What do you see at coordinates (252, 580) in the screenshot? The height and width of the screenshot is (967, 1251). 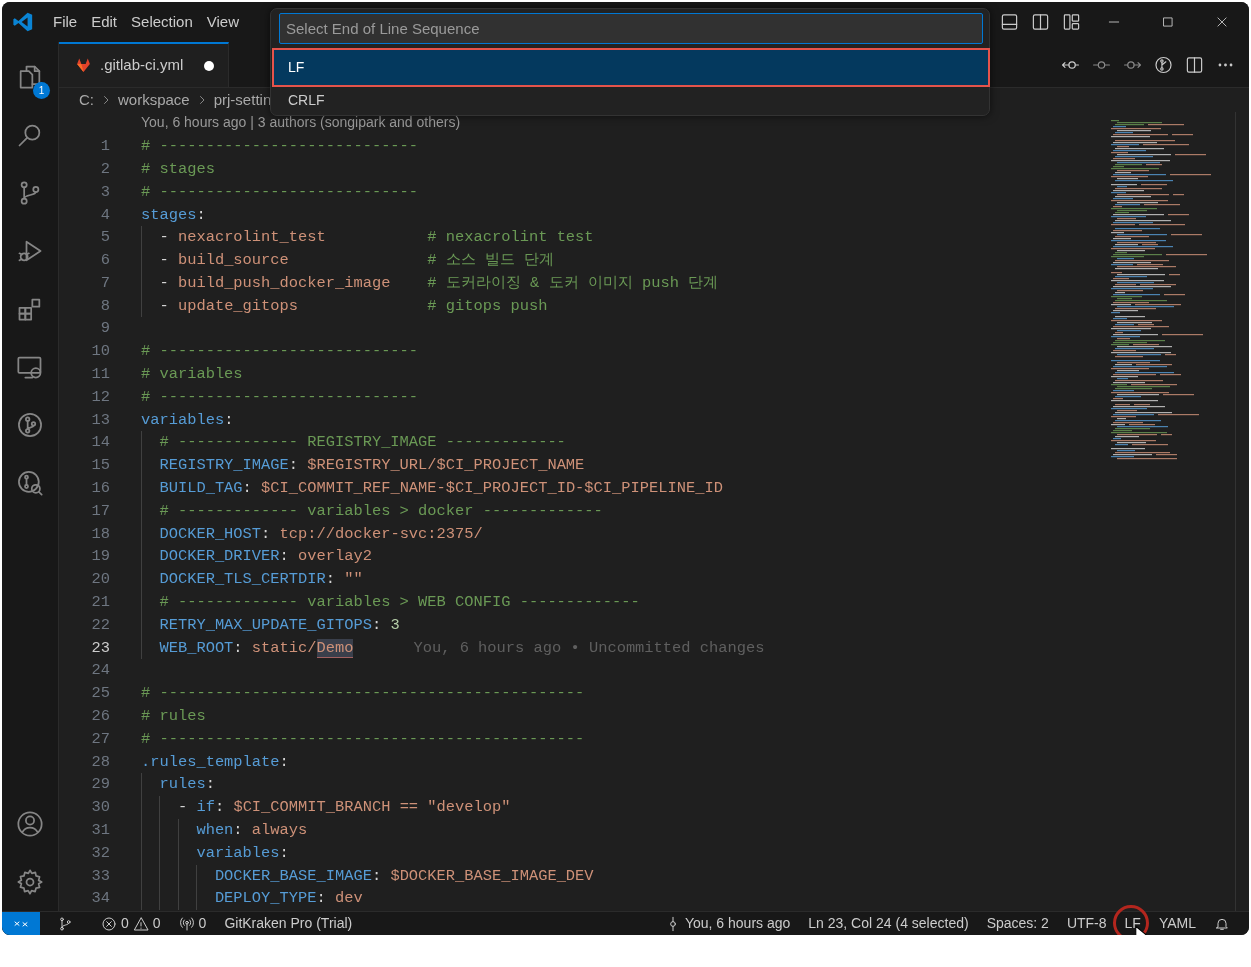 I see `code-line: DOCKER_TLS_CERTDIR: ""` at bounding box center [252, 580].